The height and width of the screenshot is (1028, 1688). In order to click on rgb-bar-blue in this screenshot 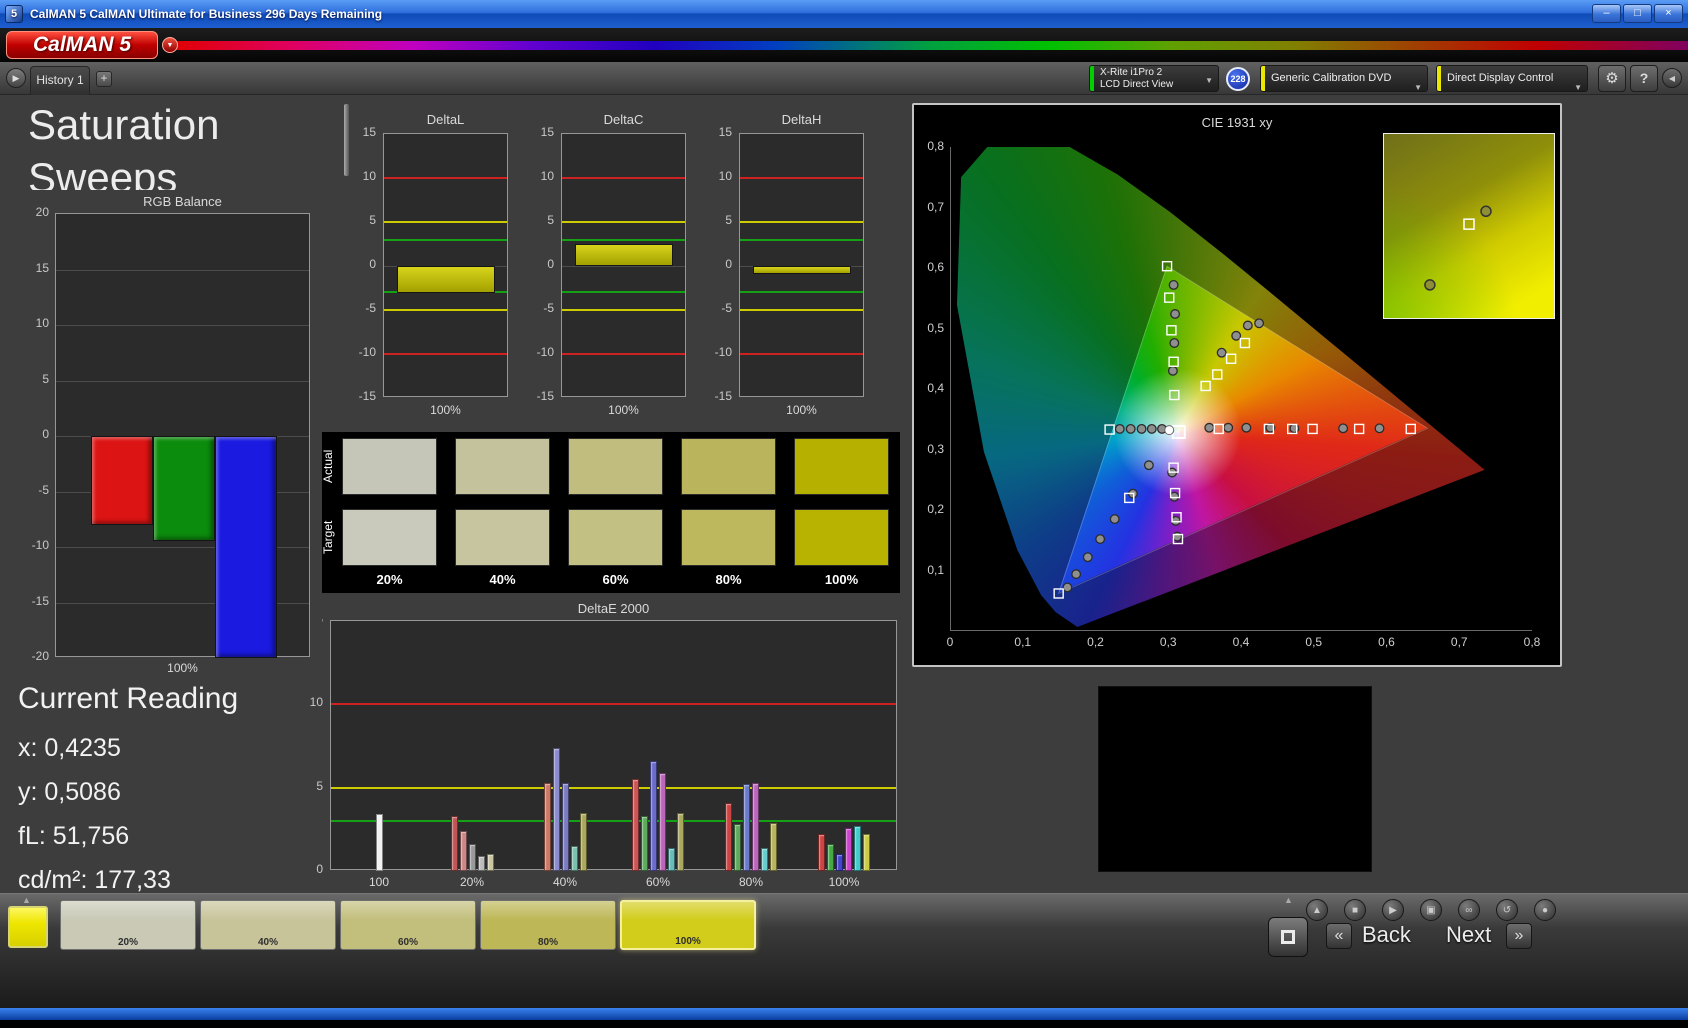, I will do `click(245, 547)`.